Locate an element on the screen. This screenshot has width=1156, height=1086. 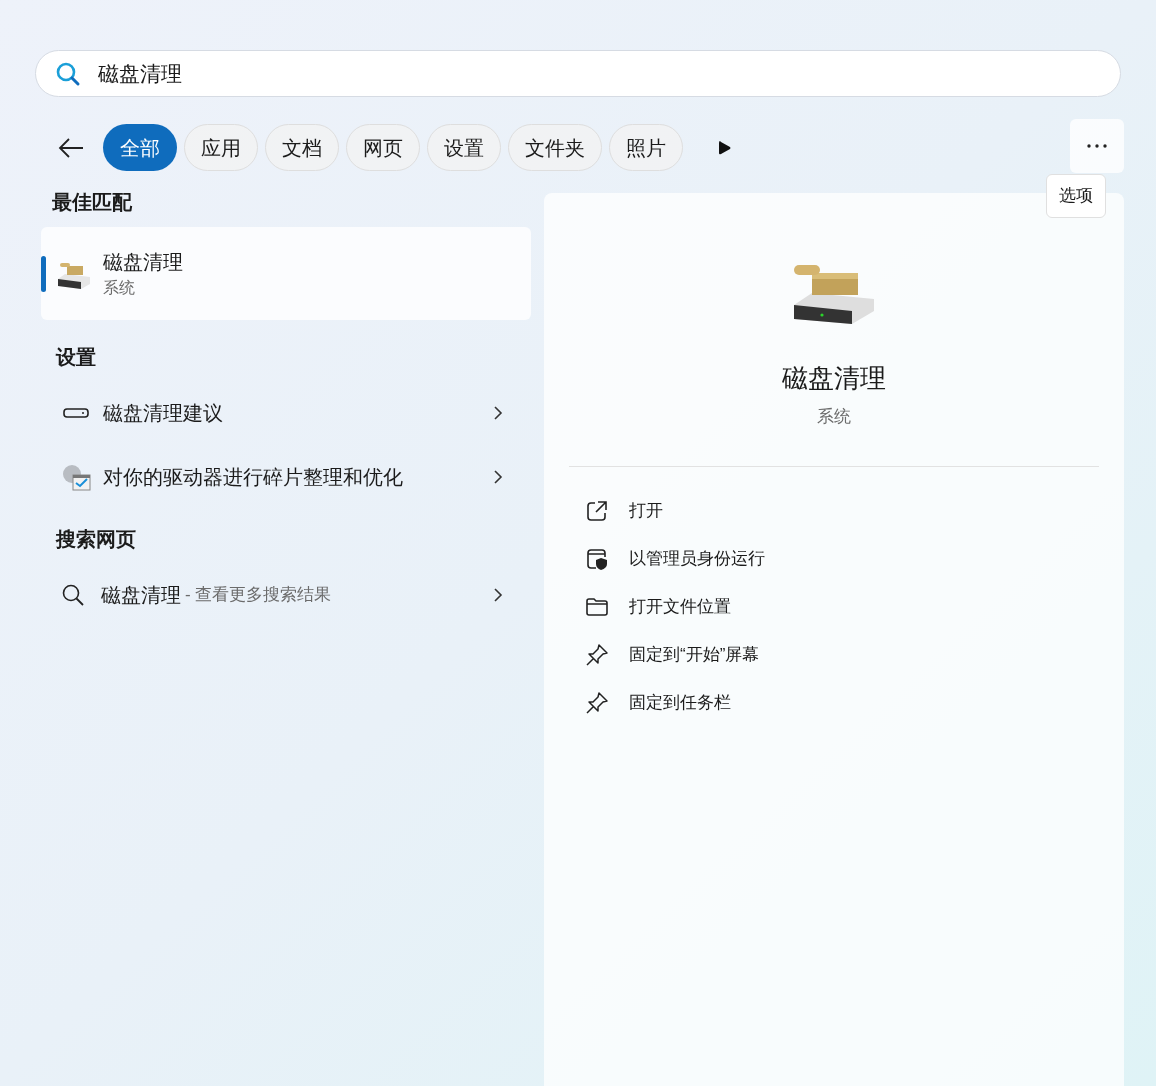
action-item: 打开 is located at coordinates (834, 510).